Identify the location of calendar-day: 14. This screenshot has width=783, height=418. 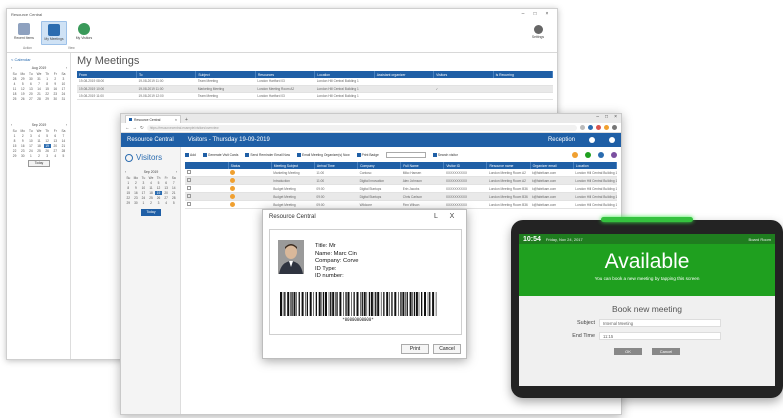
(63, 141).